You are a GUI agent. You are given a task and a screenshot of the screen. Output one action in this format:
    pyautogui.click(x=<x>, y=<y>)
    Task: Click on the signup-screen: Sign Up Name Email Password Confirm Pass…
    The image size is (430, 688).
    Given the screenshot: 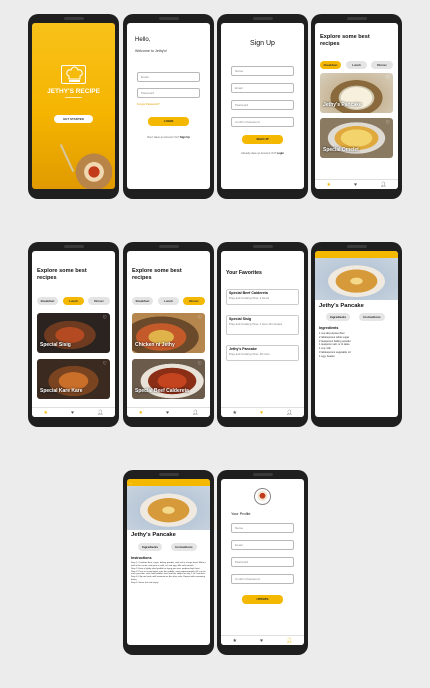 What is the action you would take?
    pyautogui.click(x=262, y=106)
    